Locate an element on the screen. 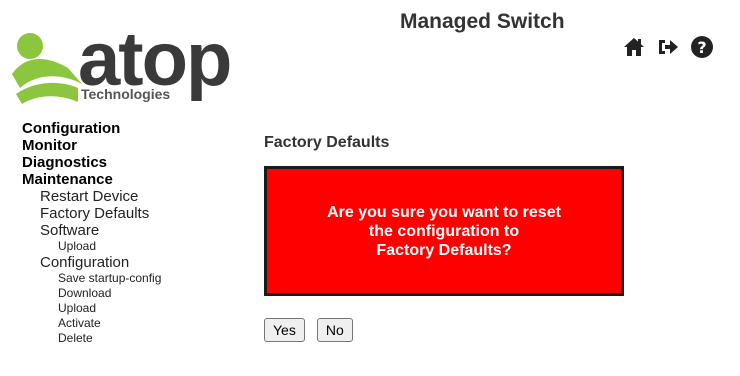 The image size is (740, 376). atop-logo-mark is located at coordinates (47, 68).